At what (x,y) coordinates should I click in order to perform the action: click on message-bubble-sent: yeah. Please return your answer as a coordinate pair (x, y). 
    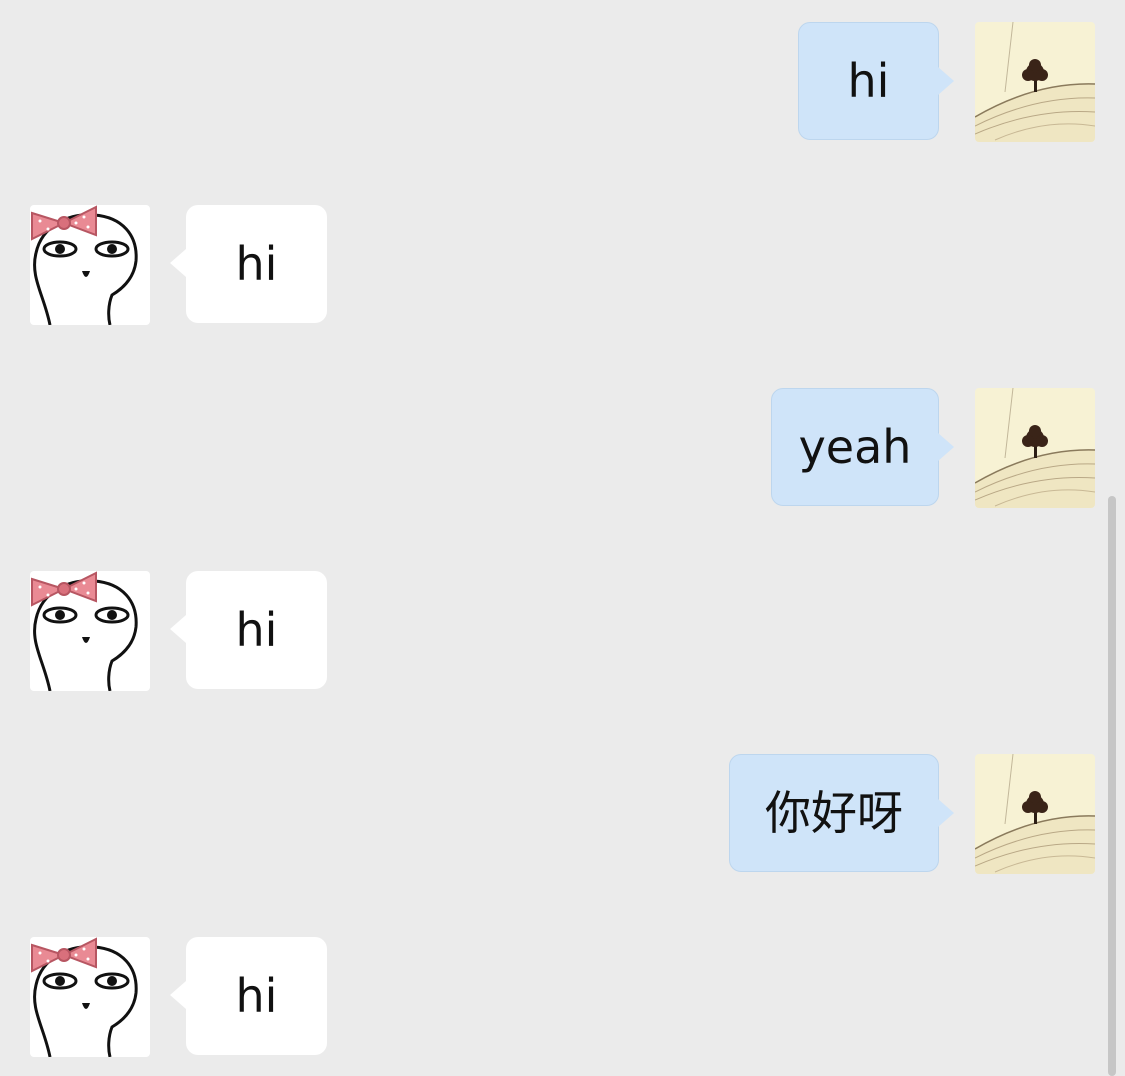
    Looking at the image, I should click on (862, 447).